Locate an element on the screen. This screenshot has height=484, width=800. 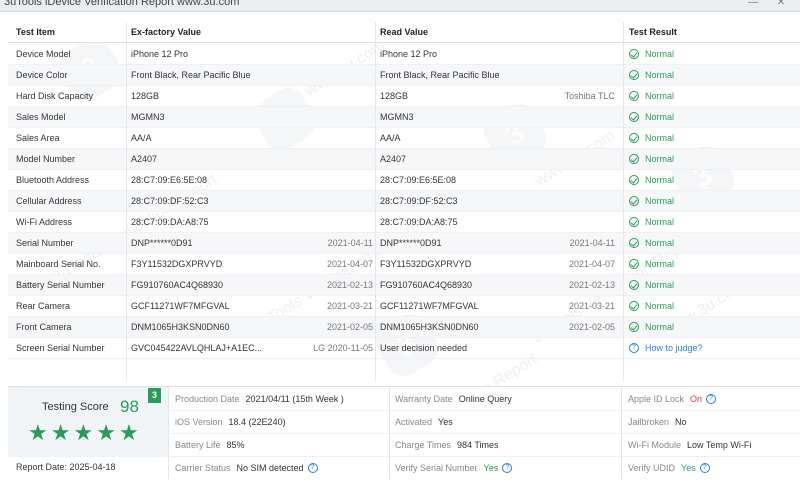
header-ex-factory-value: Ex-factory Value is located at coordinates (166, 32).